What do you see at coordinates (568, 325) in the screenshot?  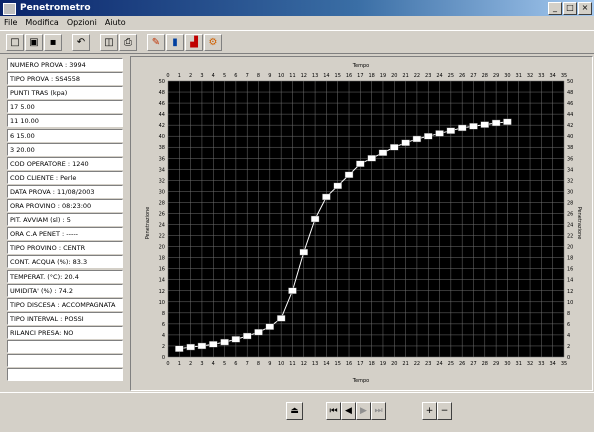 I see `y-tick-label-right: 6` at bounding box center [568, 325].